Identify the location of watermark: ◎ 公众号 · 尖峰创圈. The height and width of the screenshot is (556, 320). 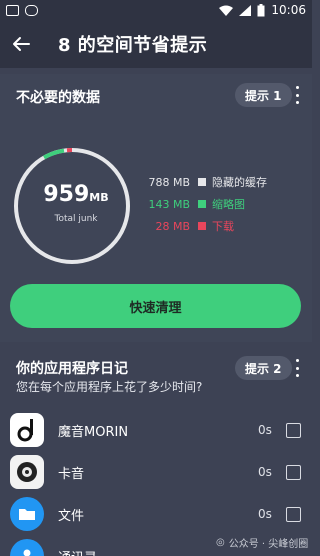
(262, 542).